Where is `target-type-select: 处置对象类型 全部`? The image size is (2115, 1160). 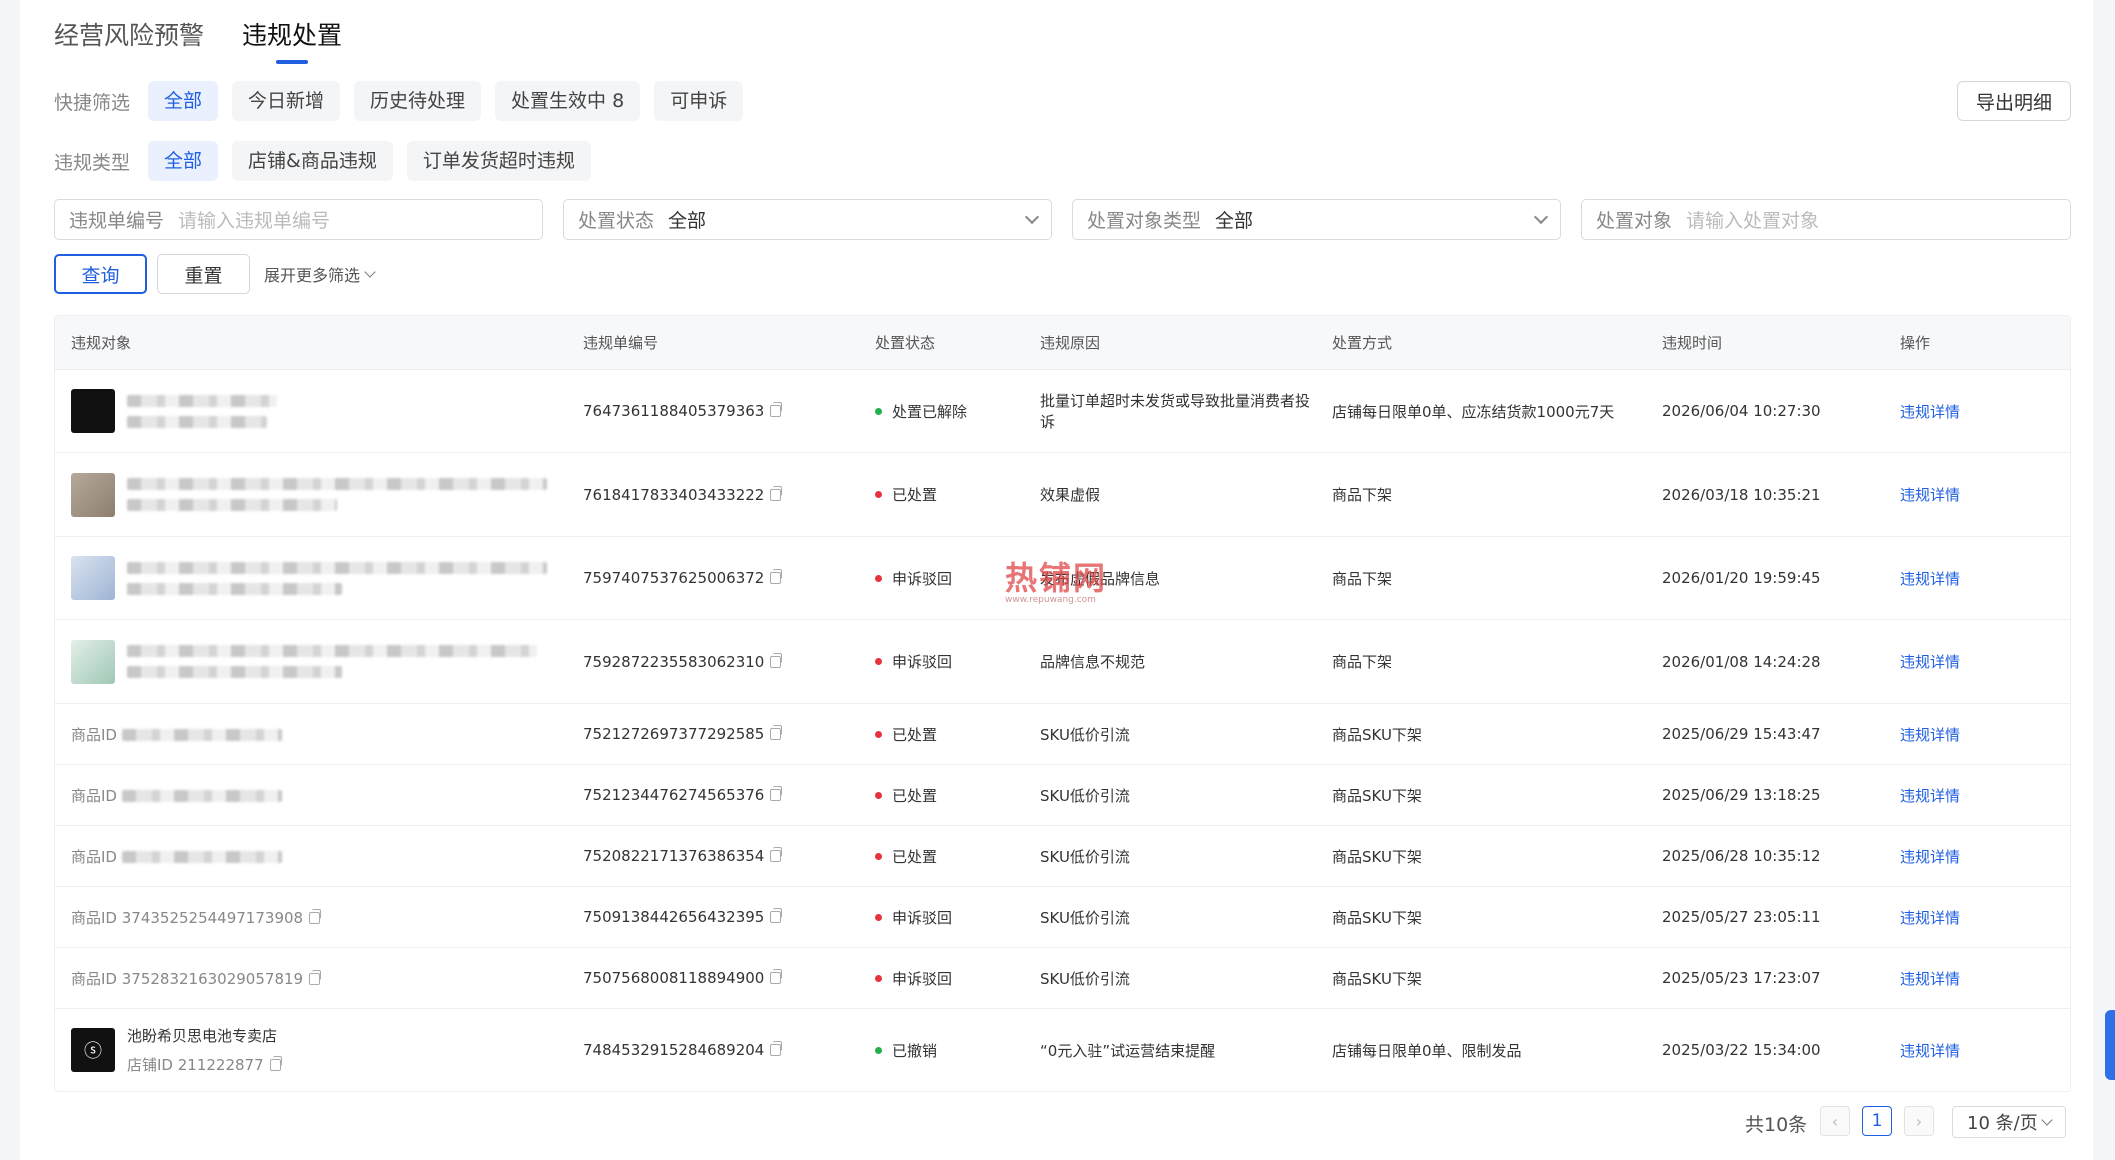 target-type-select: 处置对象类型 全部 is located at coordinates (1316, 219).